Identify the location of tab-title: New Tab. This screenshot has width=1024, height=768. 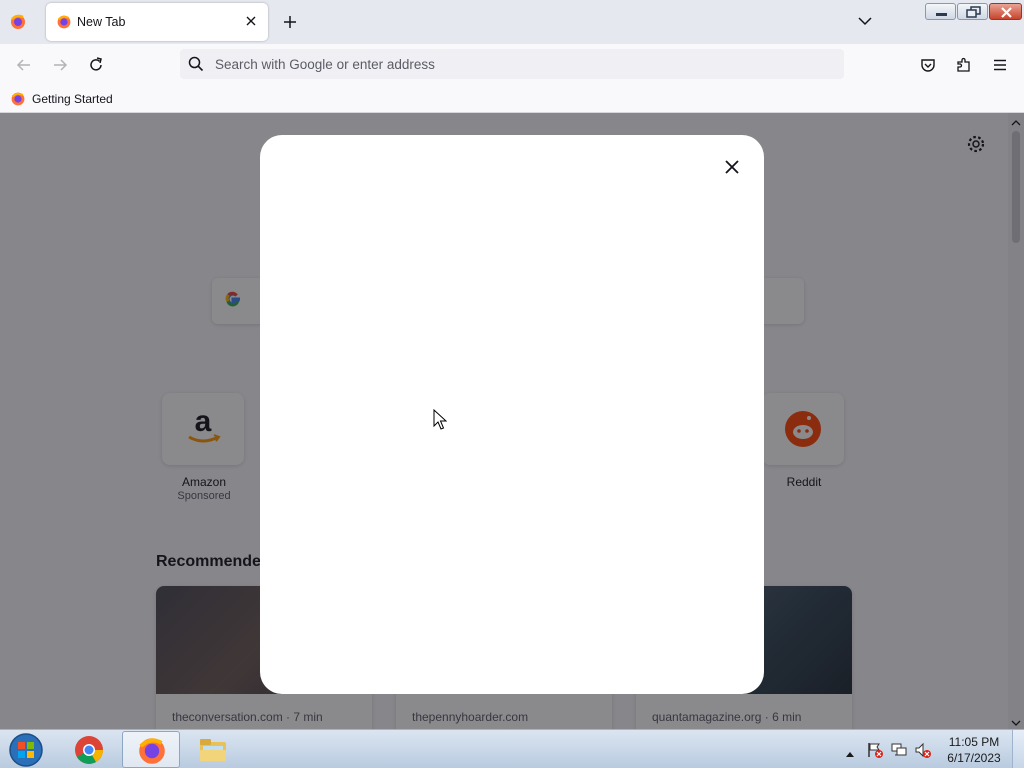
(101, 22).